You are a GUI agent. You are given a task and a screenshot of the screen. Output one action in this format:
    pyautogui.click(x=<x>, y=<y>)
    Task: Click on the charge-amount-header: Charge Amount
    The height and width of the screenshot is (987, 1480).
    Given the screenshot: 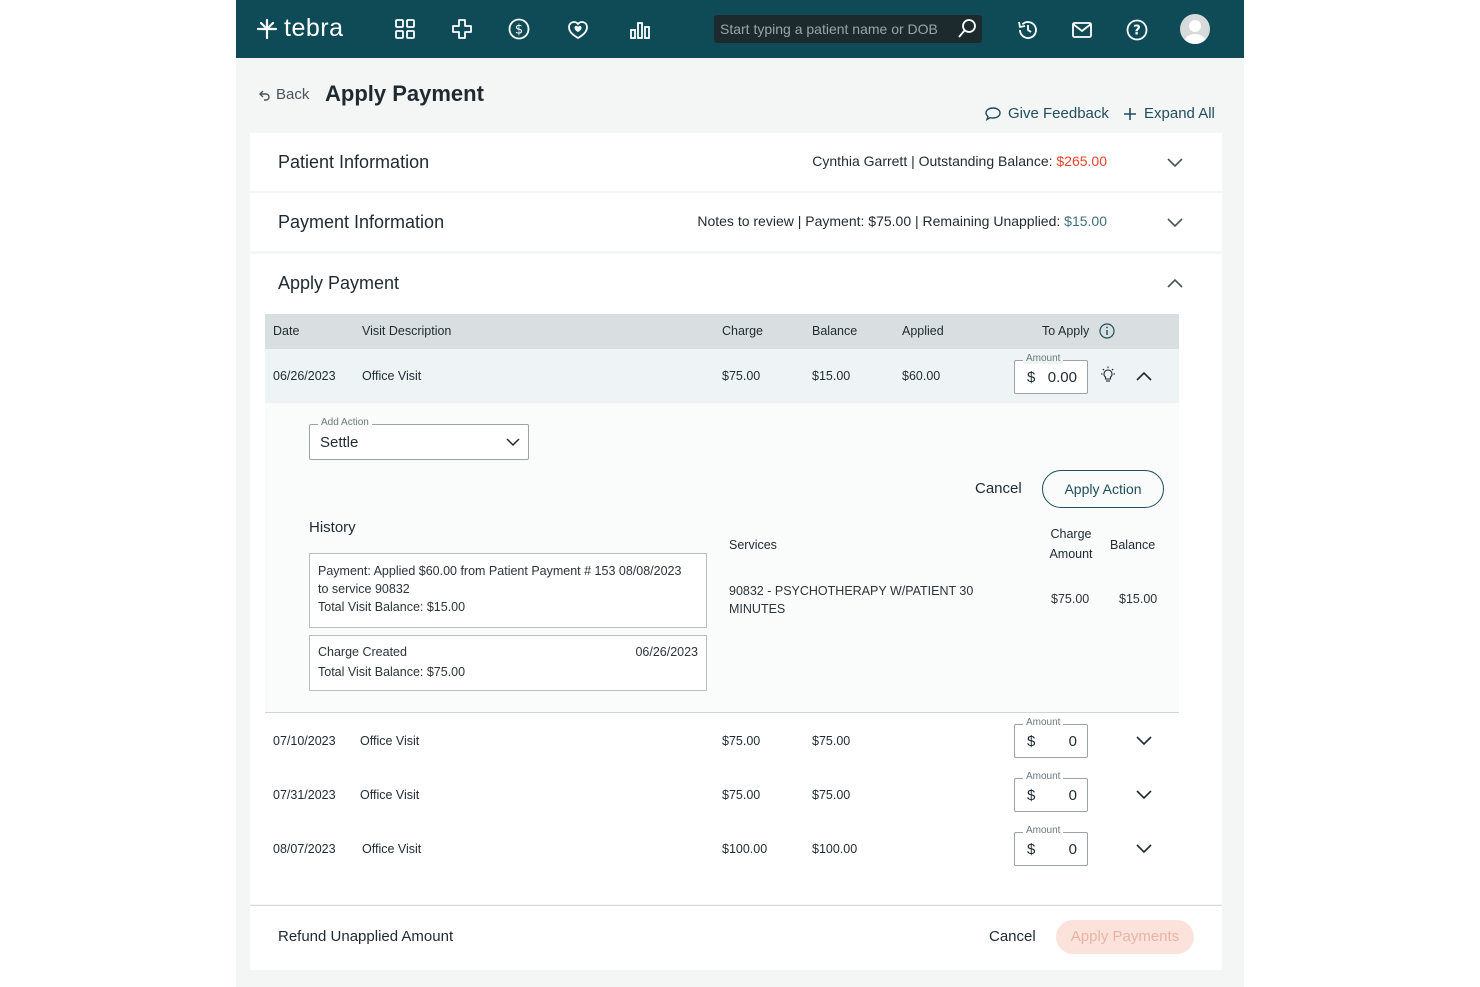 What is the action you would take?
    pyautogui.click(x=1071, y=544)
    